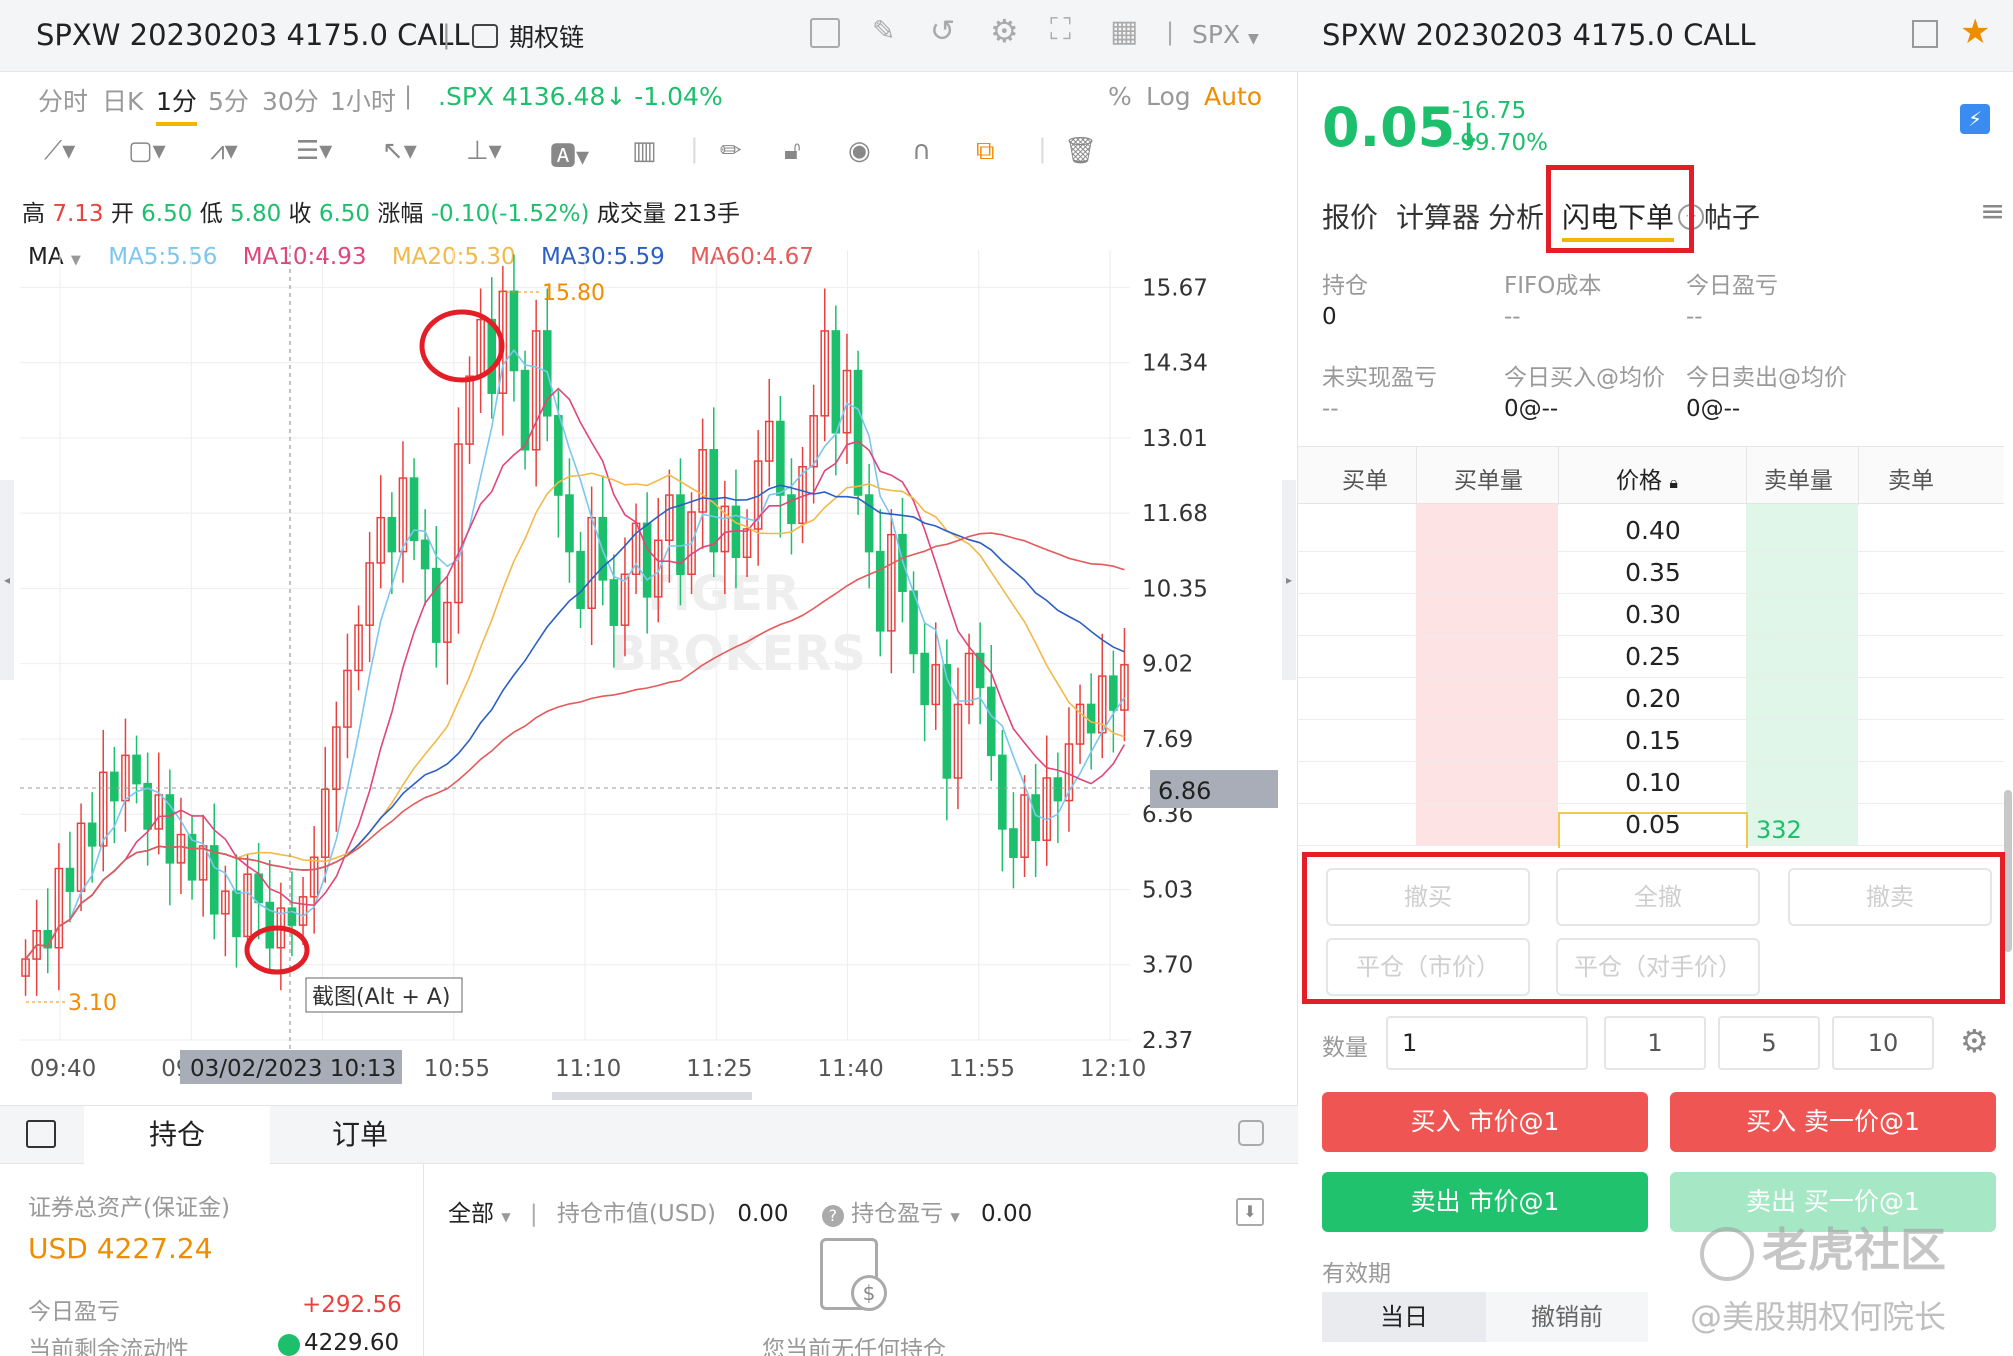  Describe the element at coordinates (176, 104) in the screenshot. I see `period-tab-active: 1分` at that location.